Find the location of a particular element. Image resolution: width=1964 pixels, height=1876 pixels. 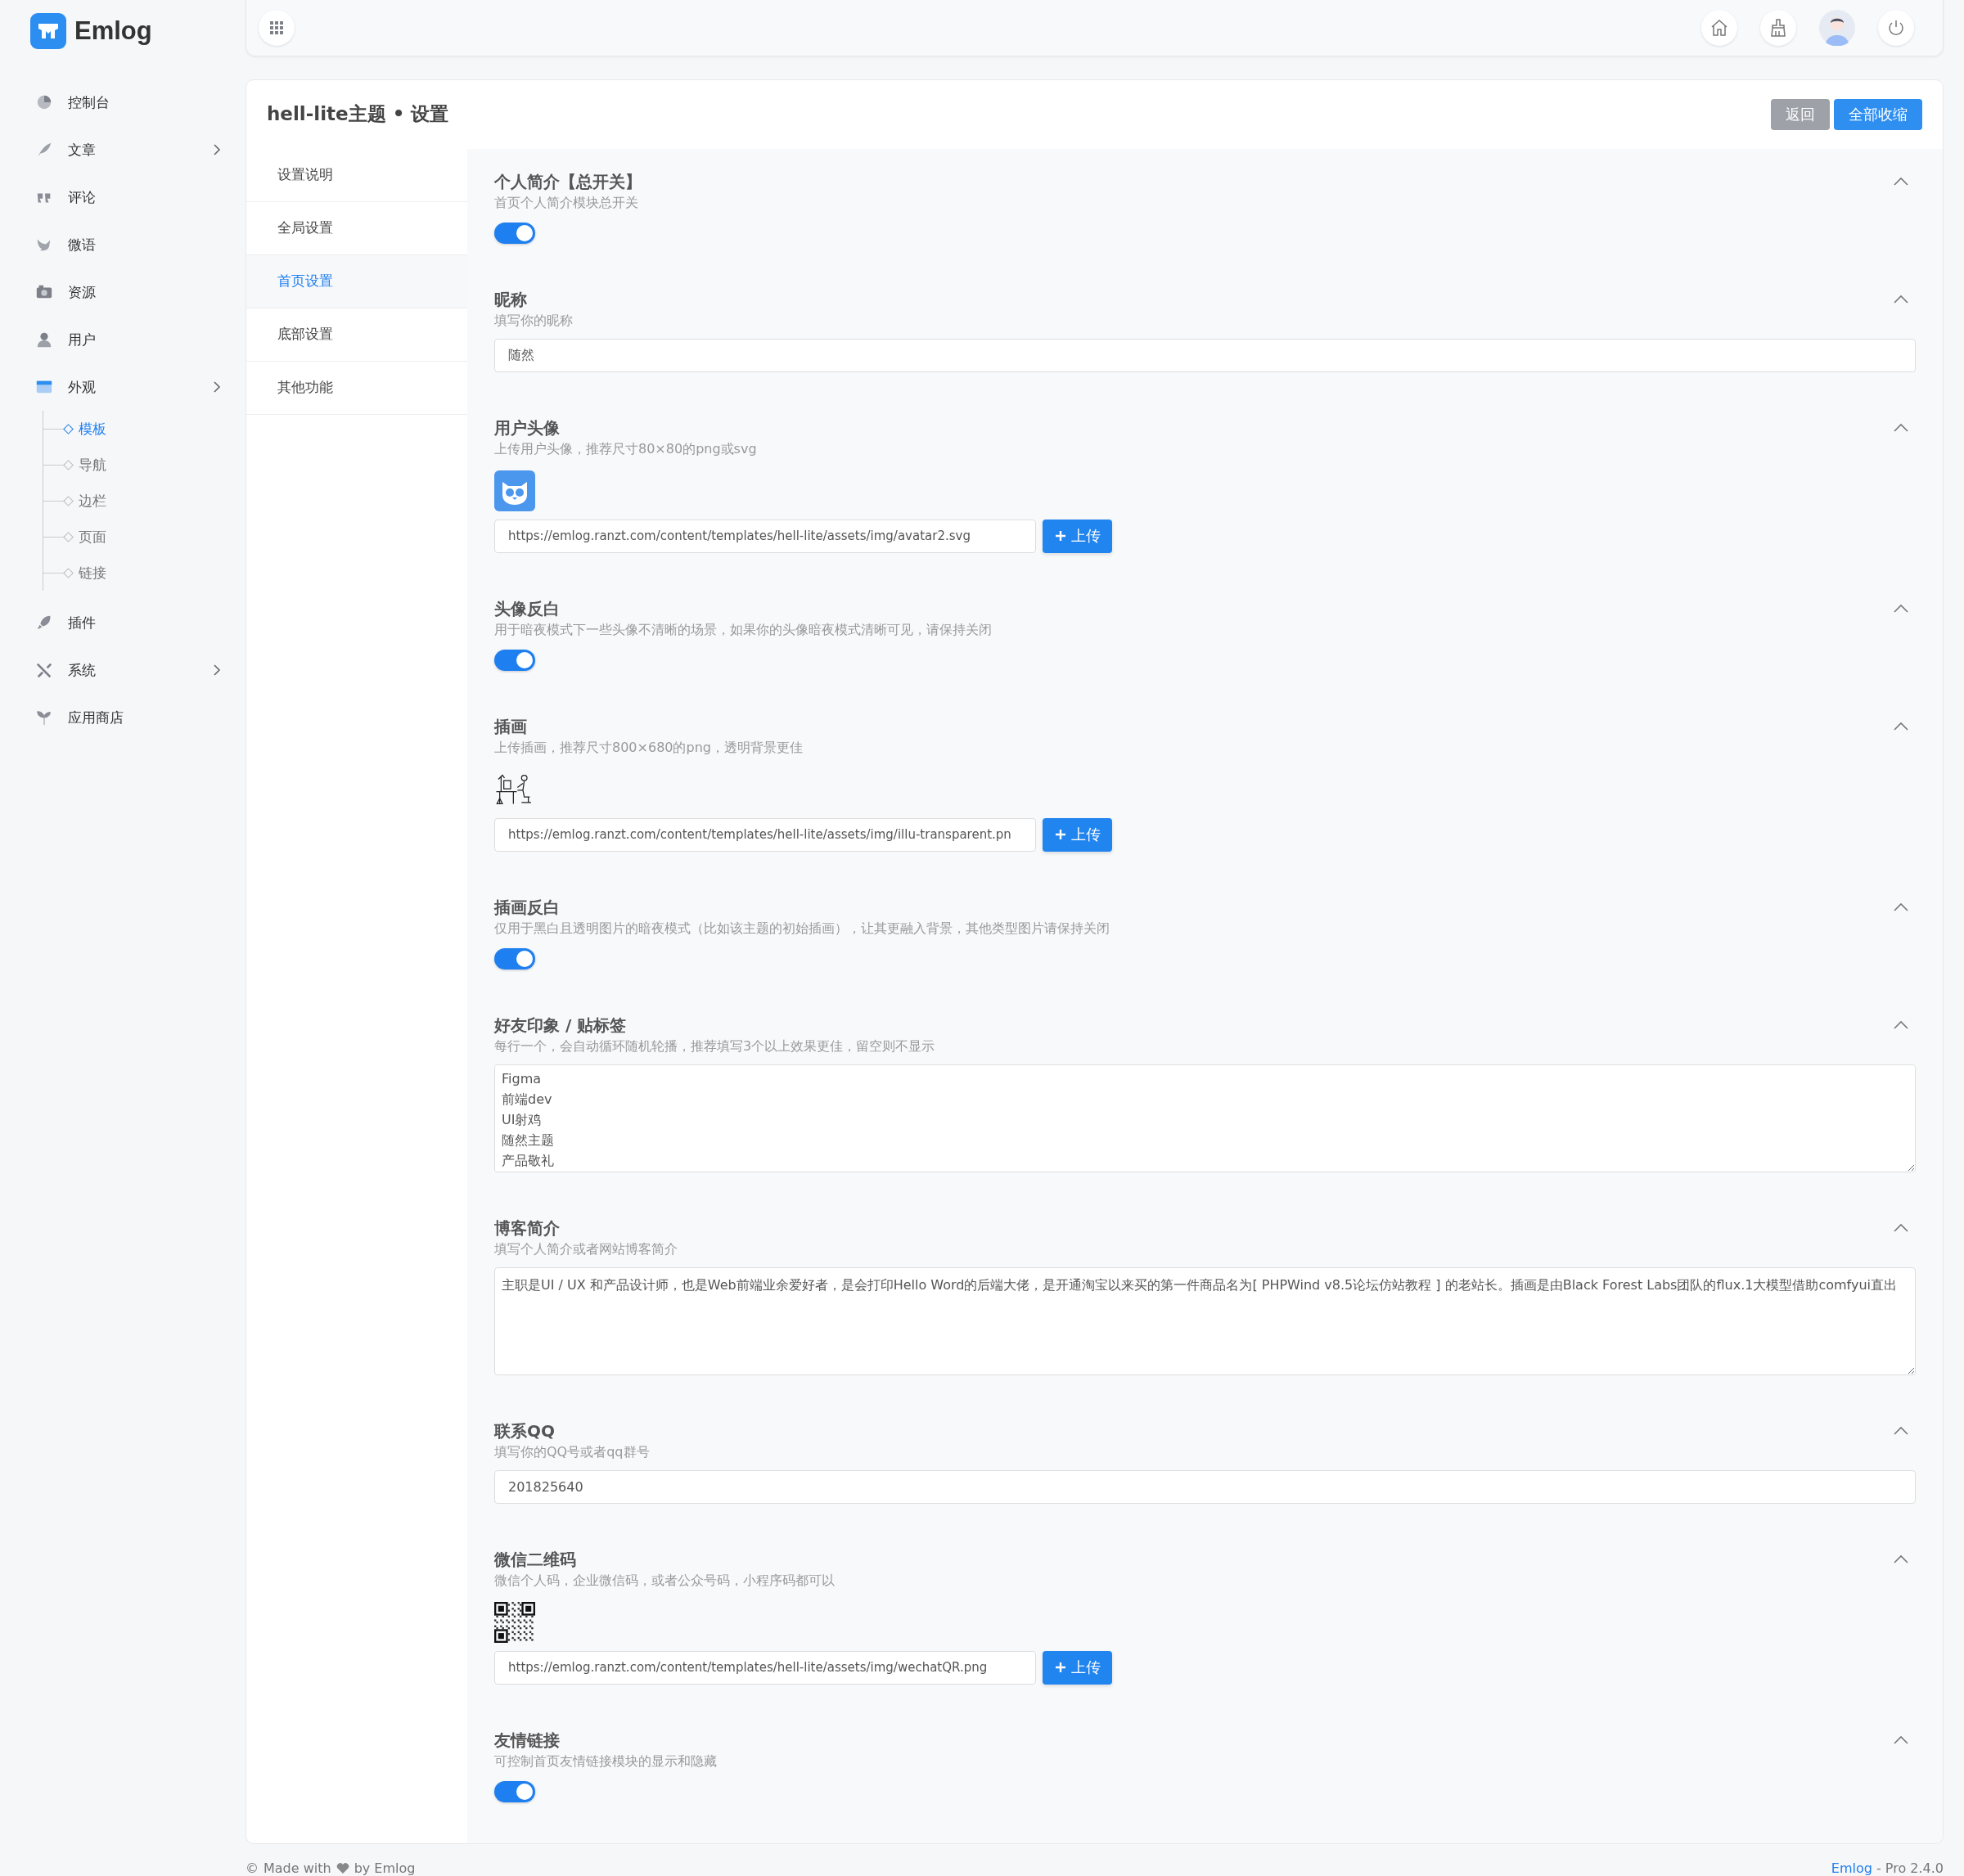

url-field: https://emlog.ranzt.com/content/templates/hell-lite/assets/img/illu-transparent.pn is located at coordinates (765, 835).